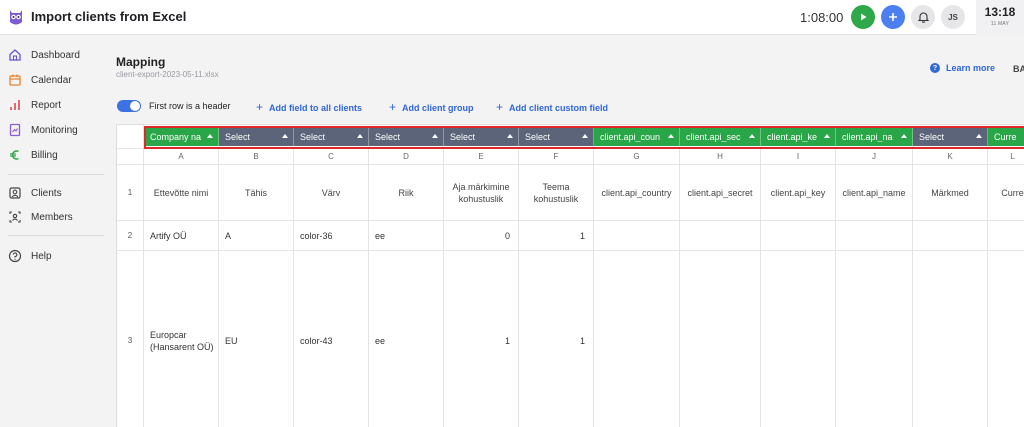 Image resolution: width=1024 pixels, height=427 pixels. I want to click on table-header-cell: Värv, so click(331, 193).